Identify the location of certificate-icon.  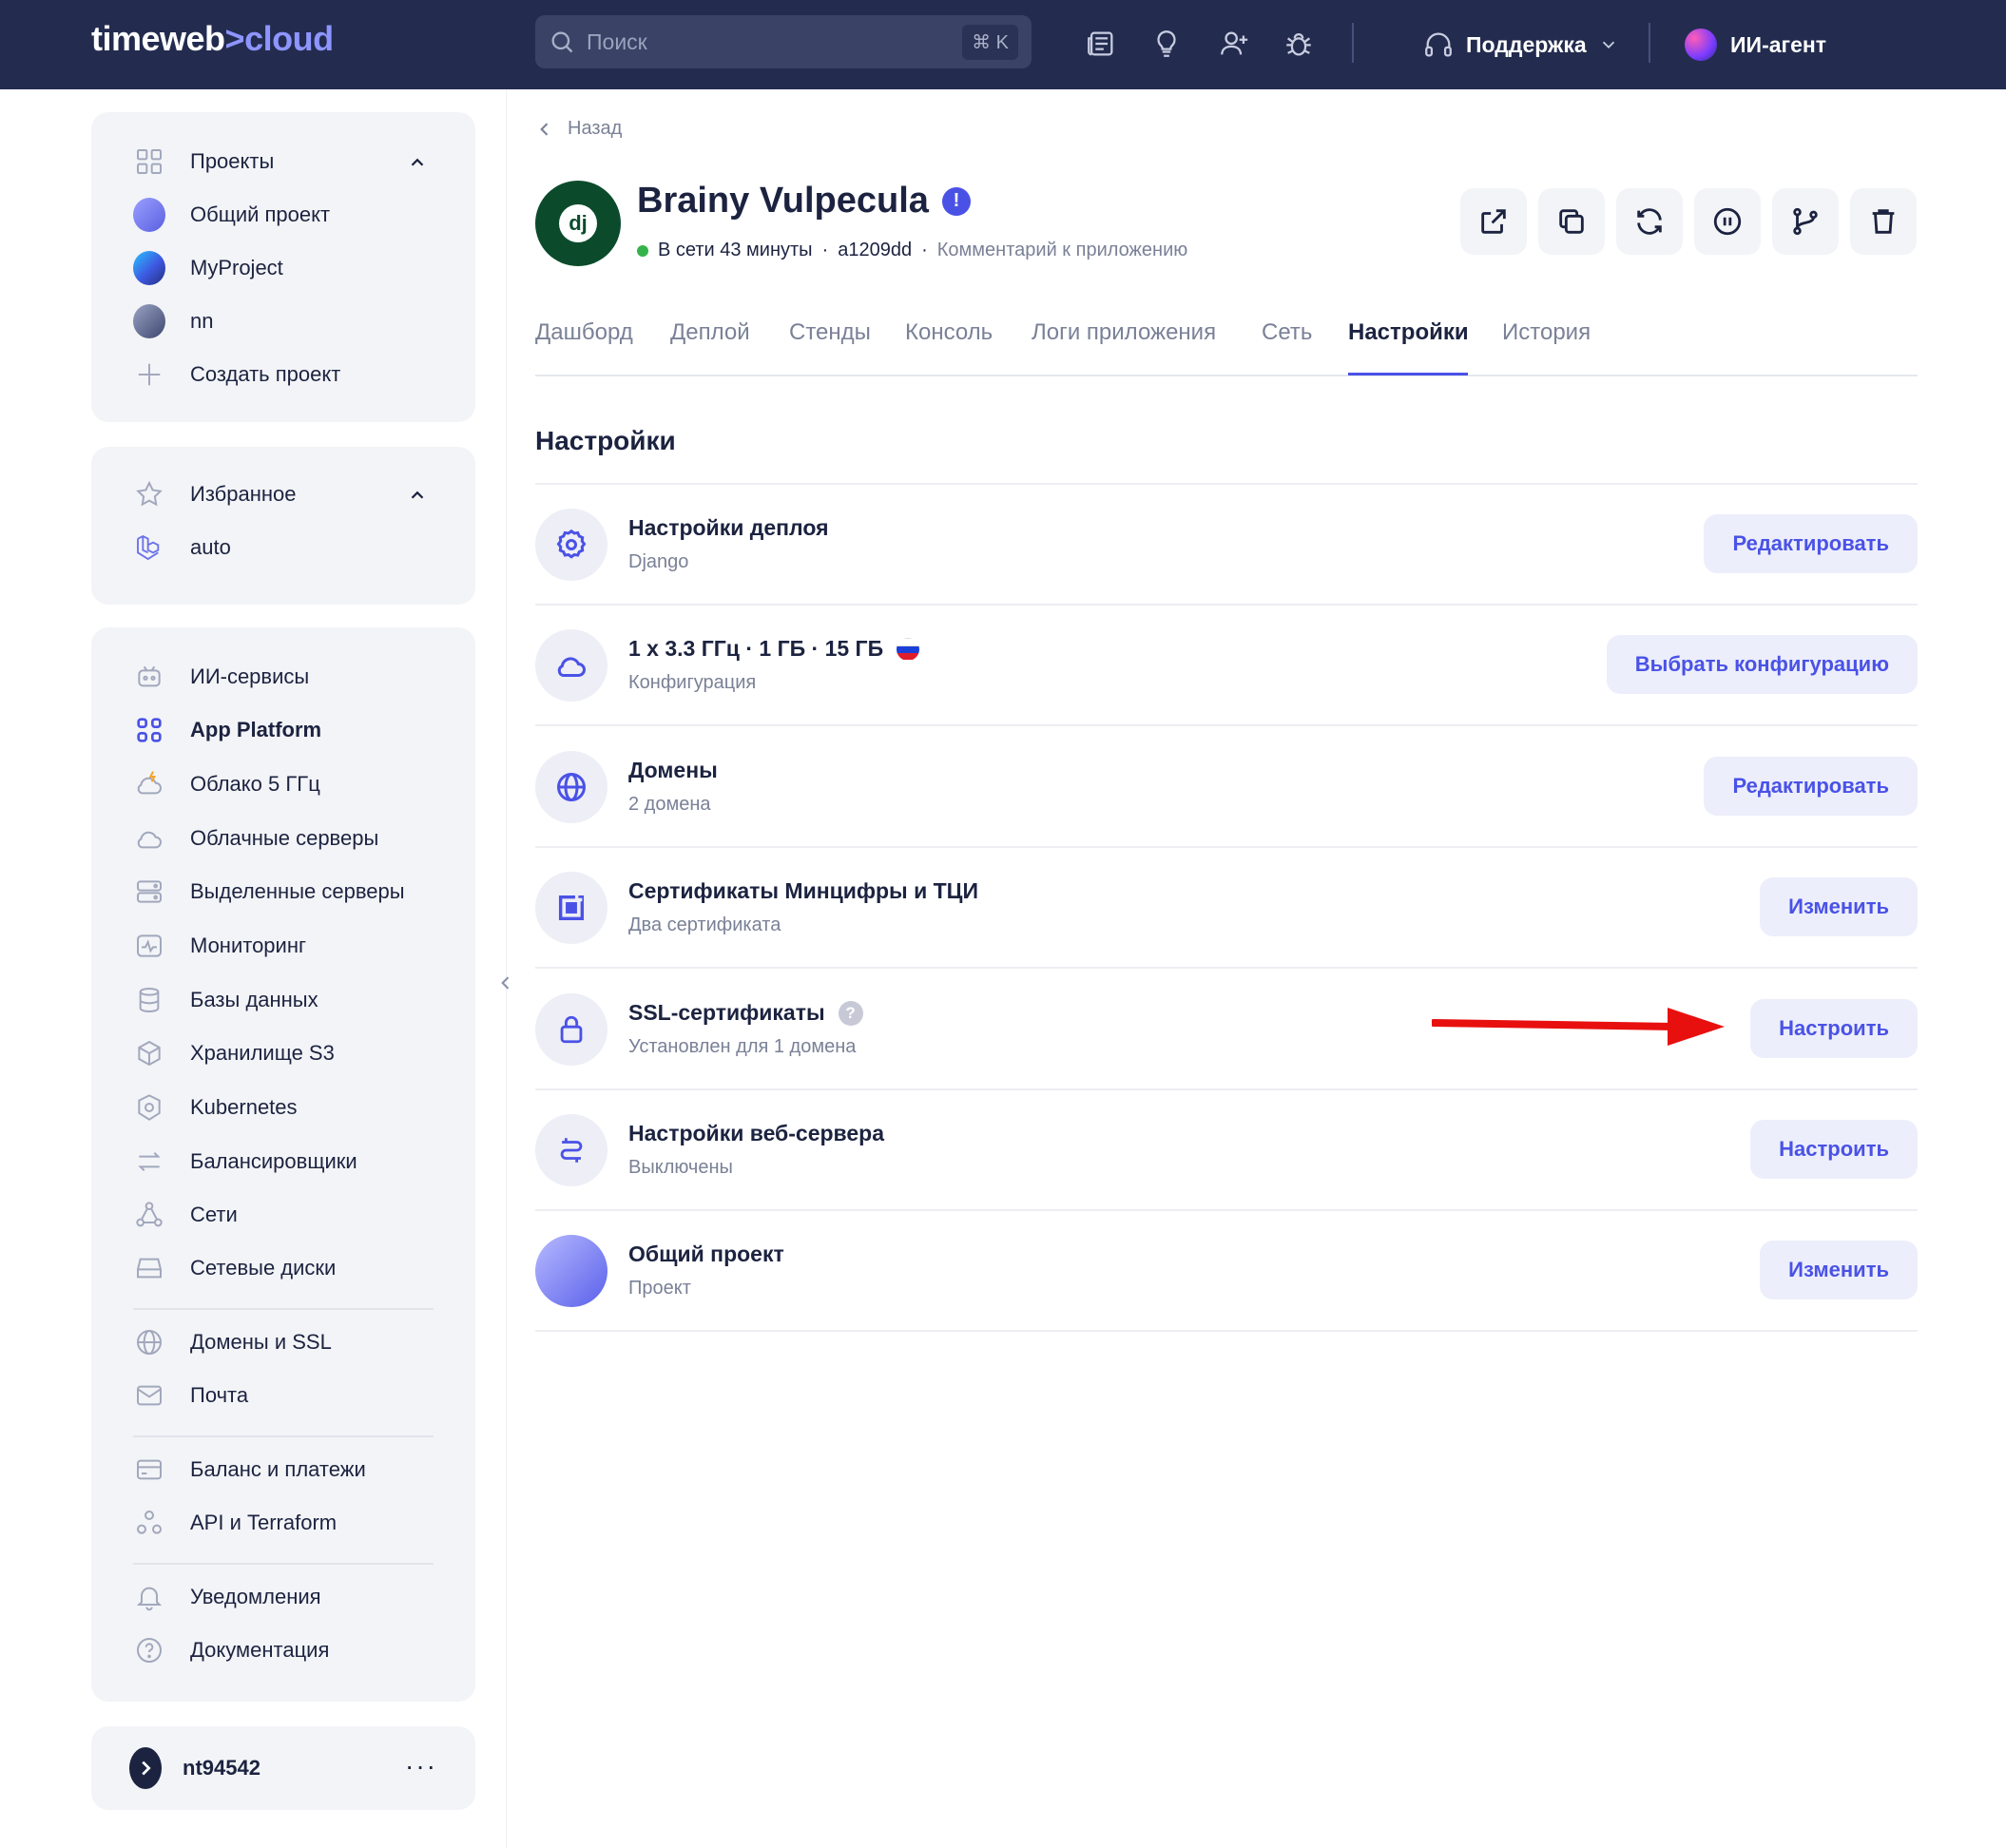
(572, 908).